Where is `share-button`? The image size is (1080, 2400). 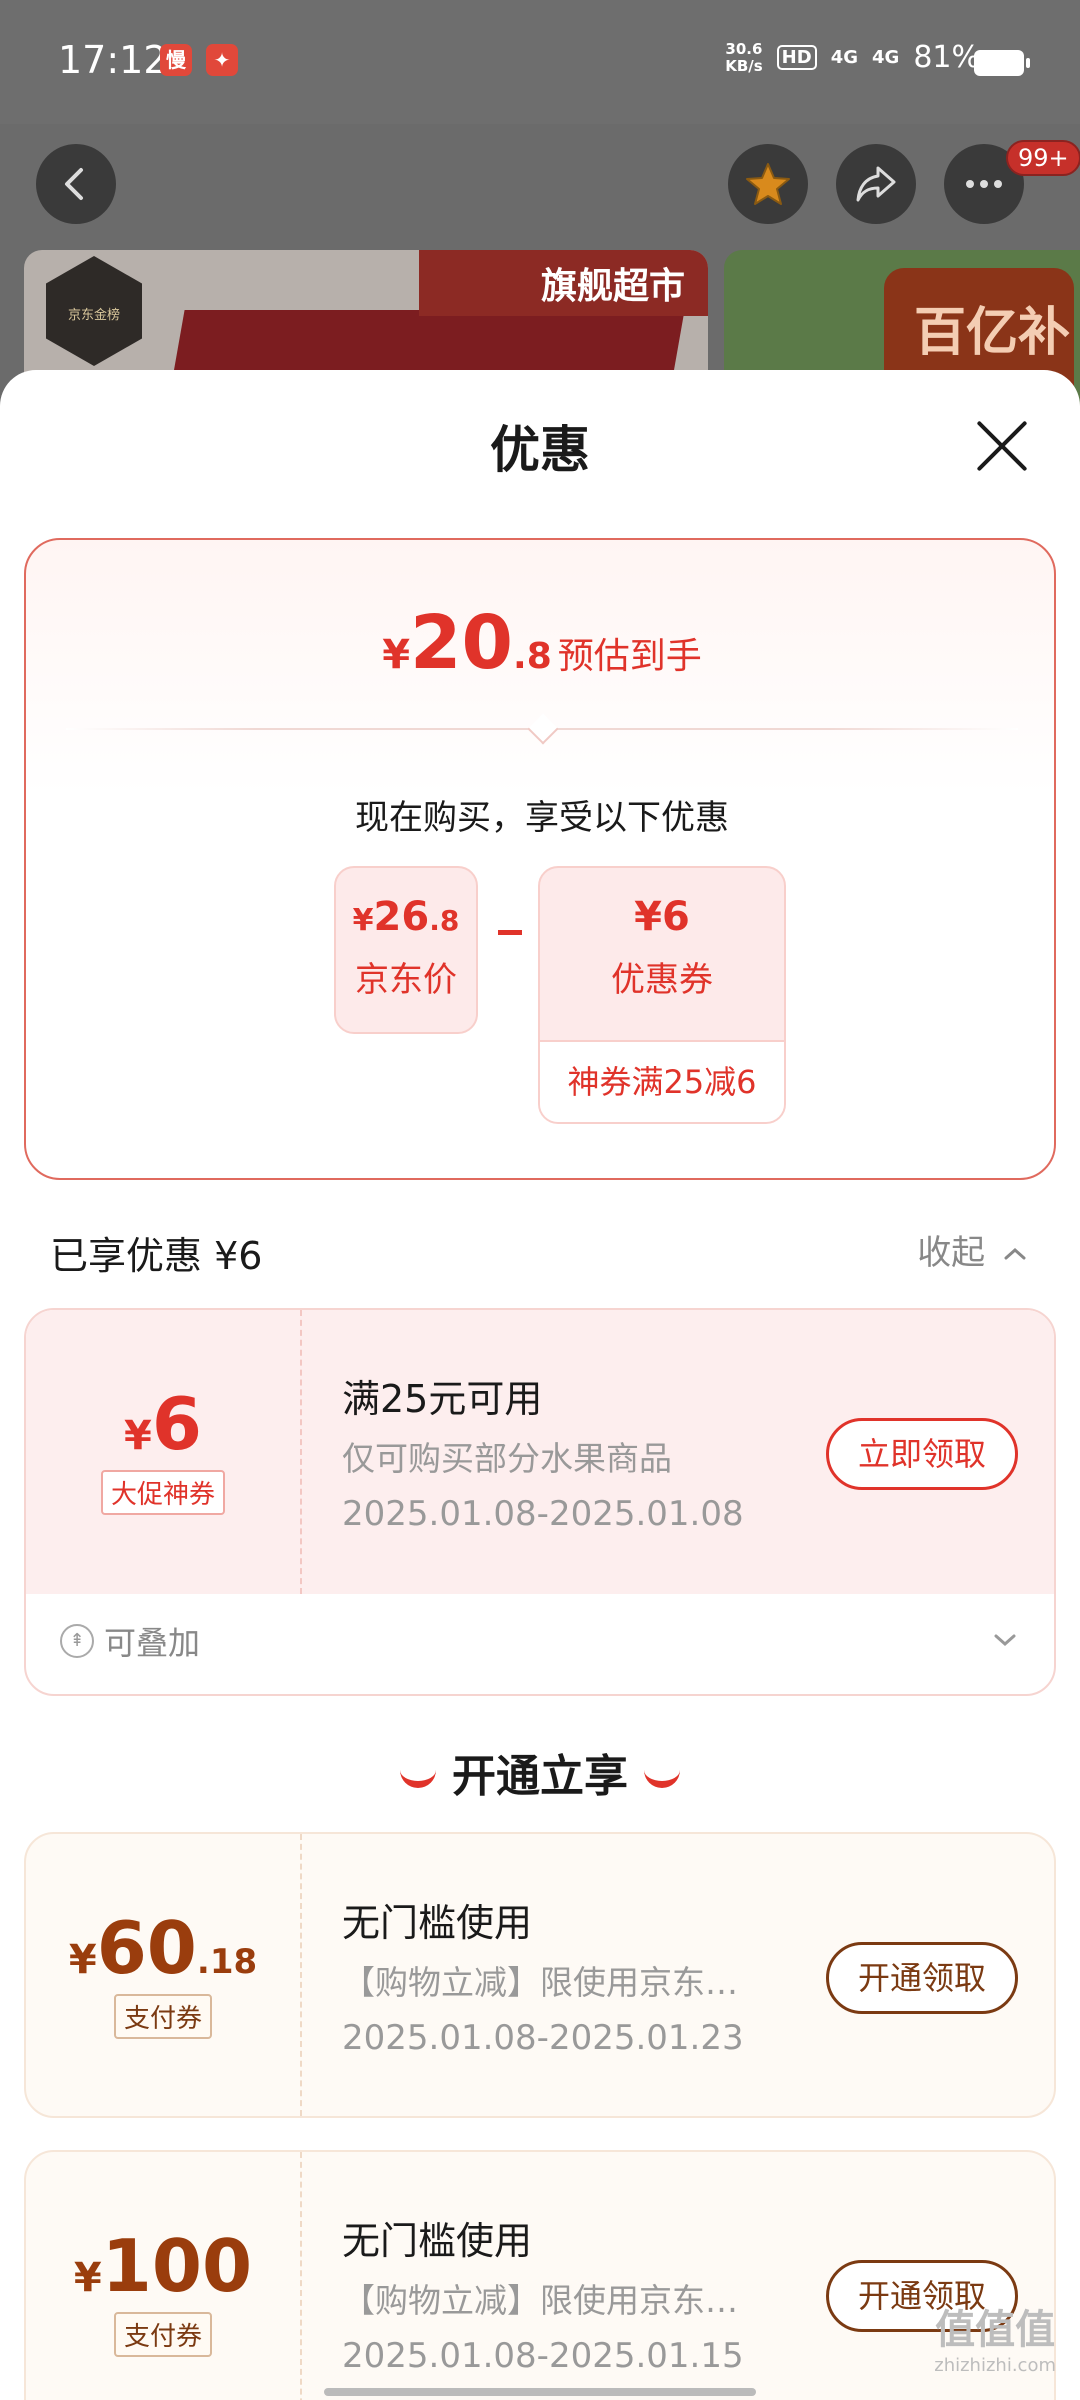
share-button is located at coordinates (876, 184).